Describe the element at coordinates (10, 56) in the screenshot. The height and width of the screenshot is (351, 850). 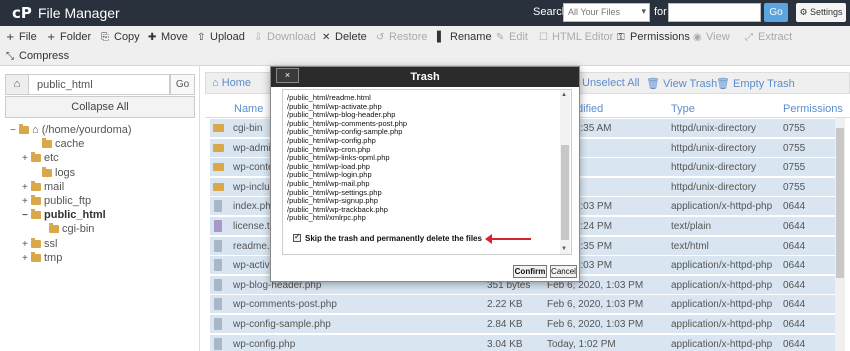
I see `compress-icon: ⤡` at that location.